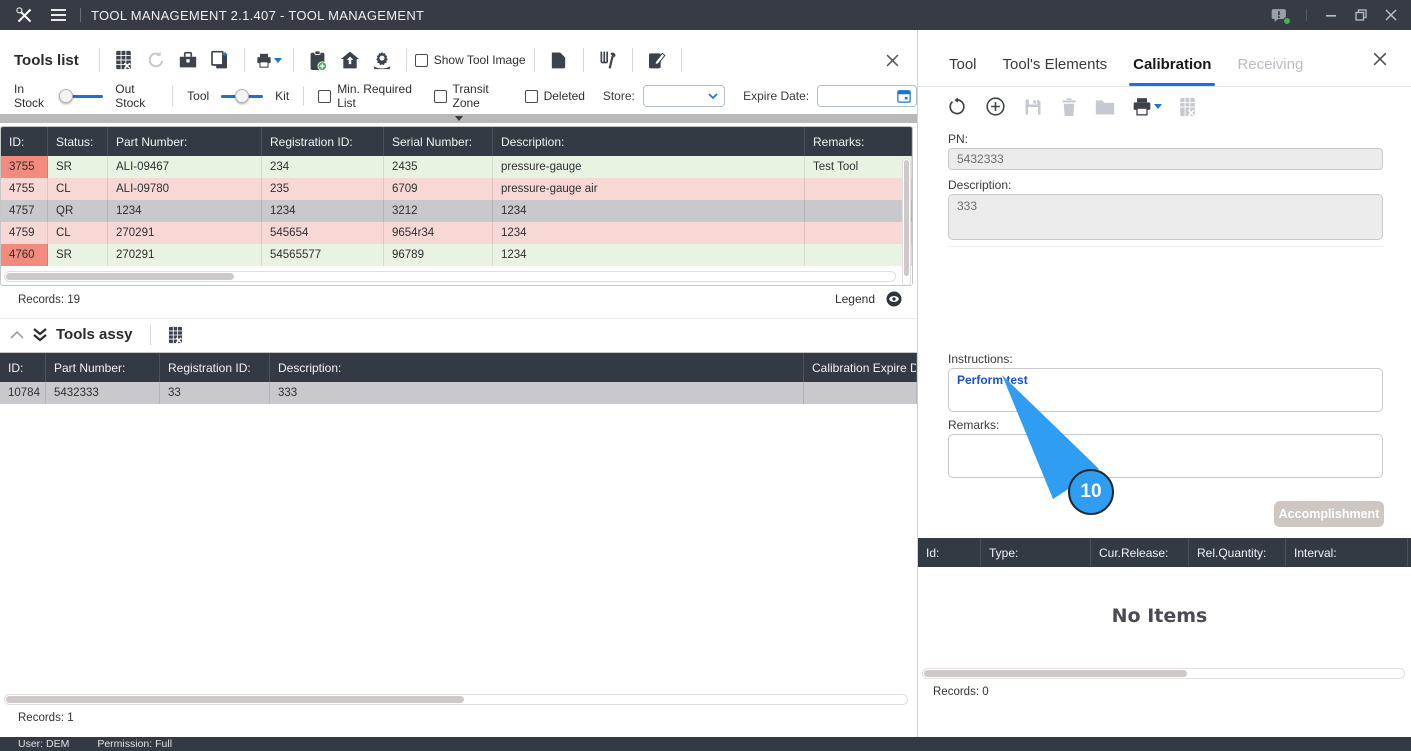  What do you see at coordinates (82, 96) in the screenshot?
I see `stock-toggle` at bounding box center [82, 96].